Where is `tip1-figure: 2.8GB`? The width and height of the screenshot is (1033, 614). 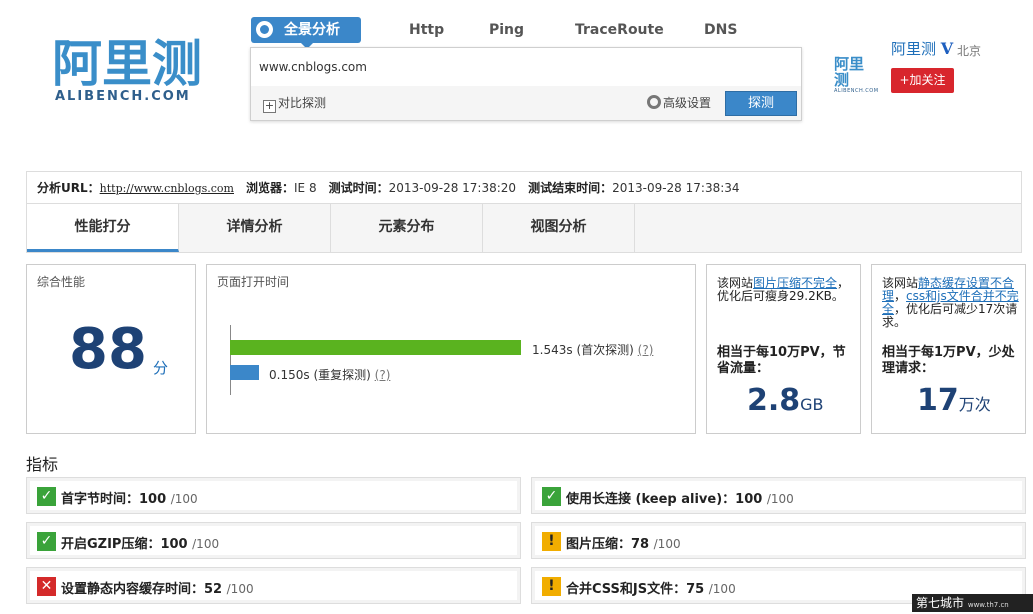
tip1-figure: 2.8GB is located at coordinates (785, 400).